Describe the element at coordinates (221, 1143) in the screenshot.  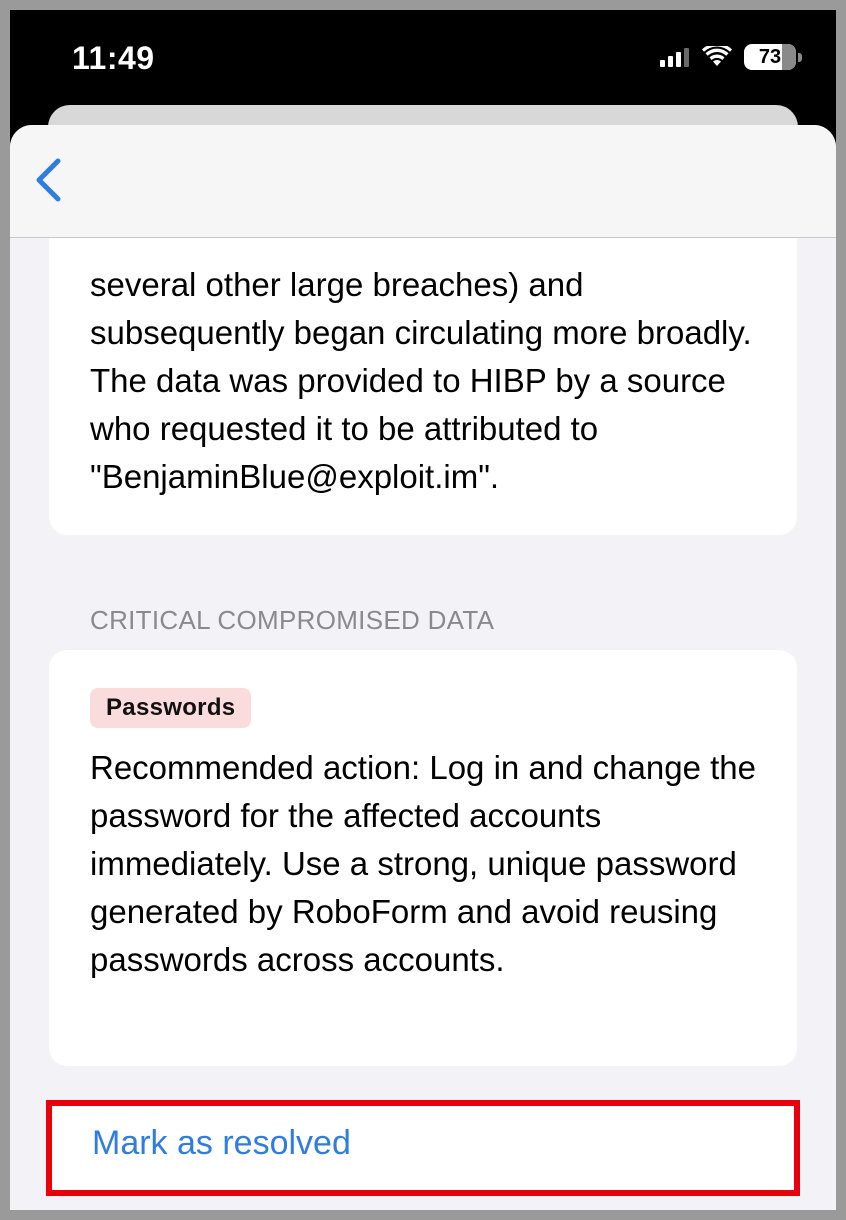
I see `mark-as-resolved-label: Mark as resolved` at that location.